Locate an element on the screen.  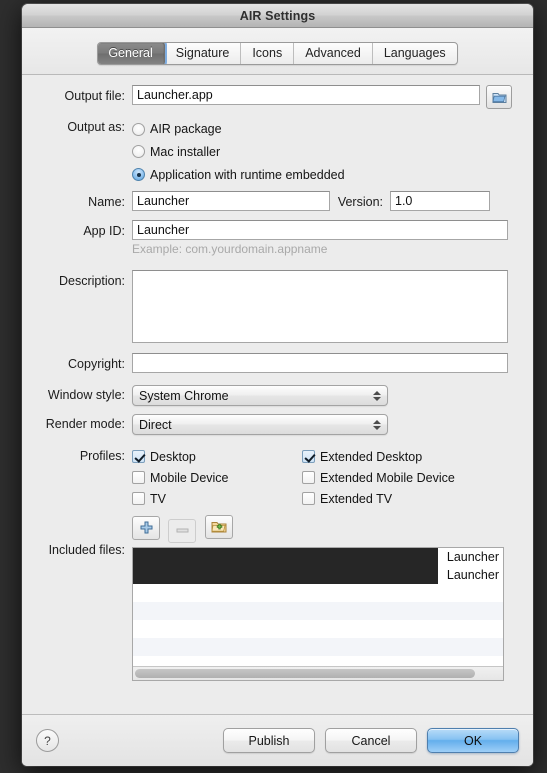
name-input is located at coordinates (231, 201).